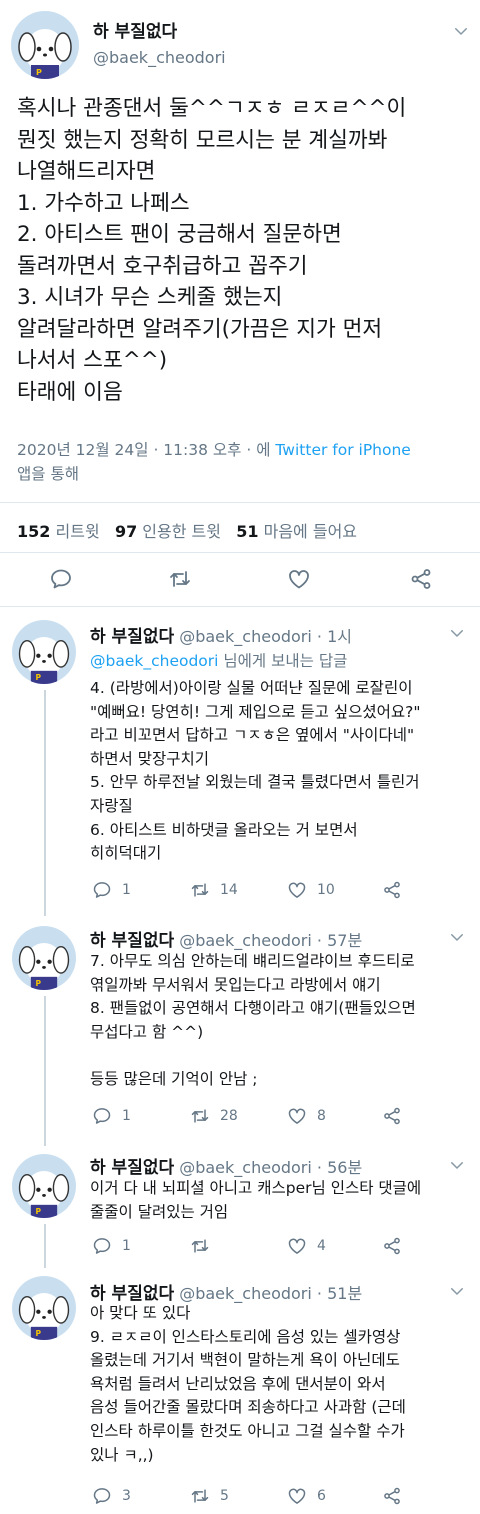  What do you see at coordinates (256, 1188) in the screenshot?
I see `reply-line: 이거 다 내 뇌피셜 아니고 캐스per님 인스타 댓글에` at bounding box center [256, 1188].